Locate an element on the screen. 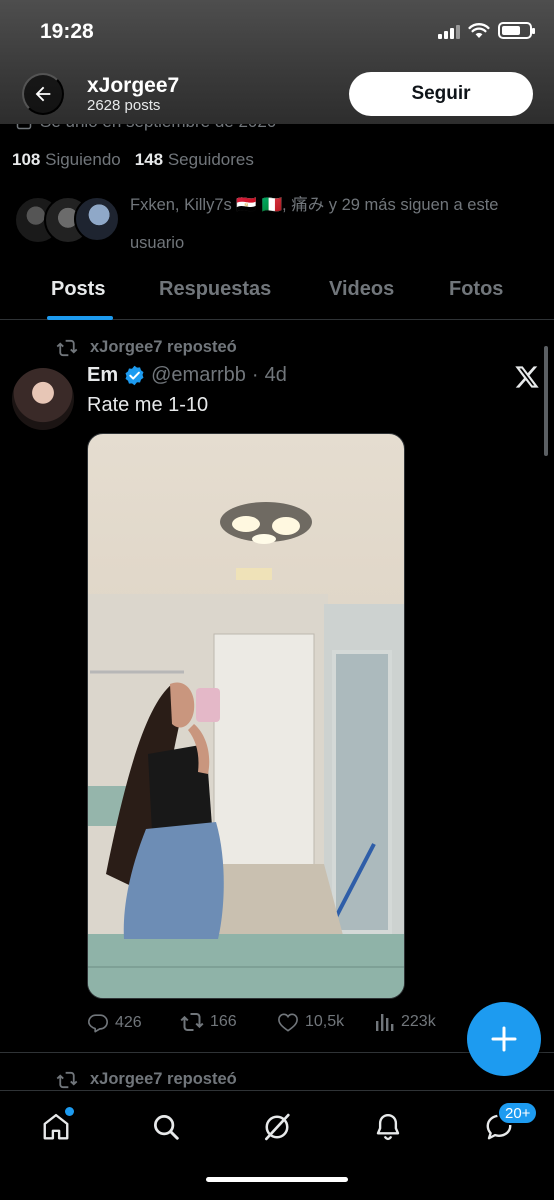  nav-notifications is located at coordinates (388, 1127).